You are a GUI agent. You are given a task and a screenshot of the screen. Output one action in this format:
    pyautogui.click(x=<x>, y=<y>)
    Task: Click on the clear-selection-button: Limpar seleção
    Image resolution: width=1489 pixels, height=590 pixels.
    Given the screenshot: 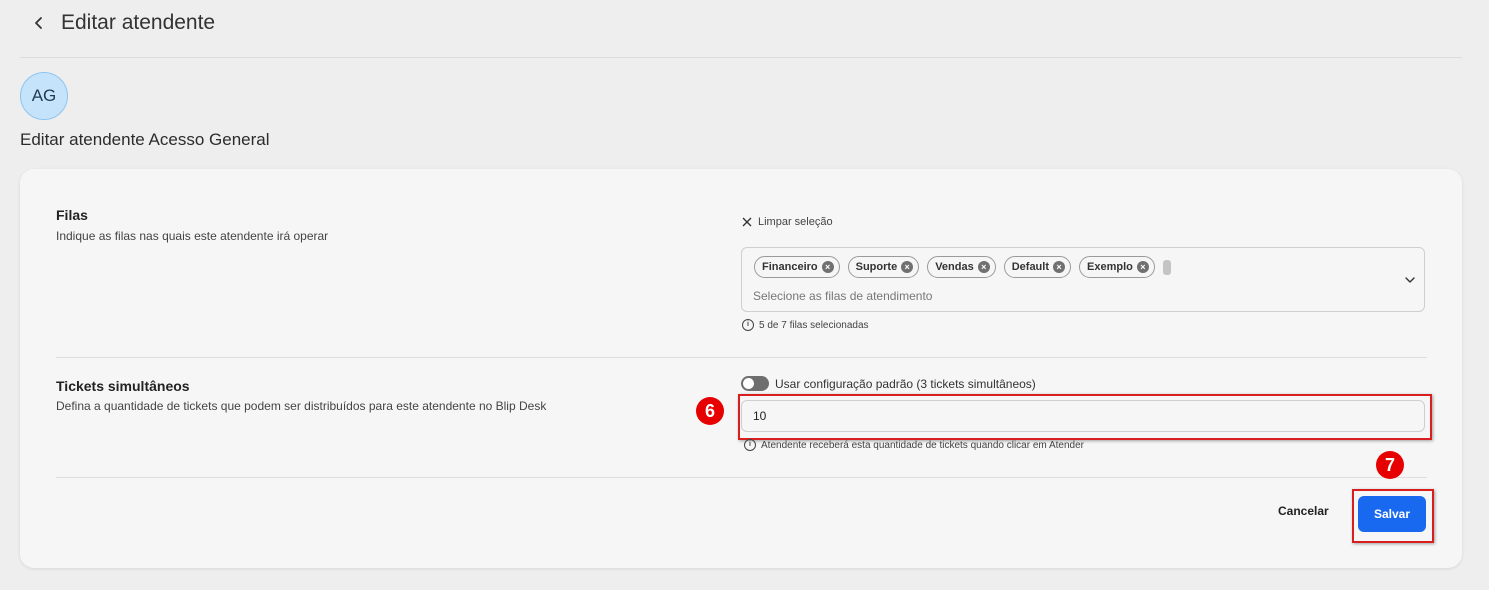 What is the action you would take?
    pyautogui.click(x=787, y=222)
    